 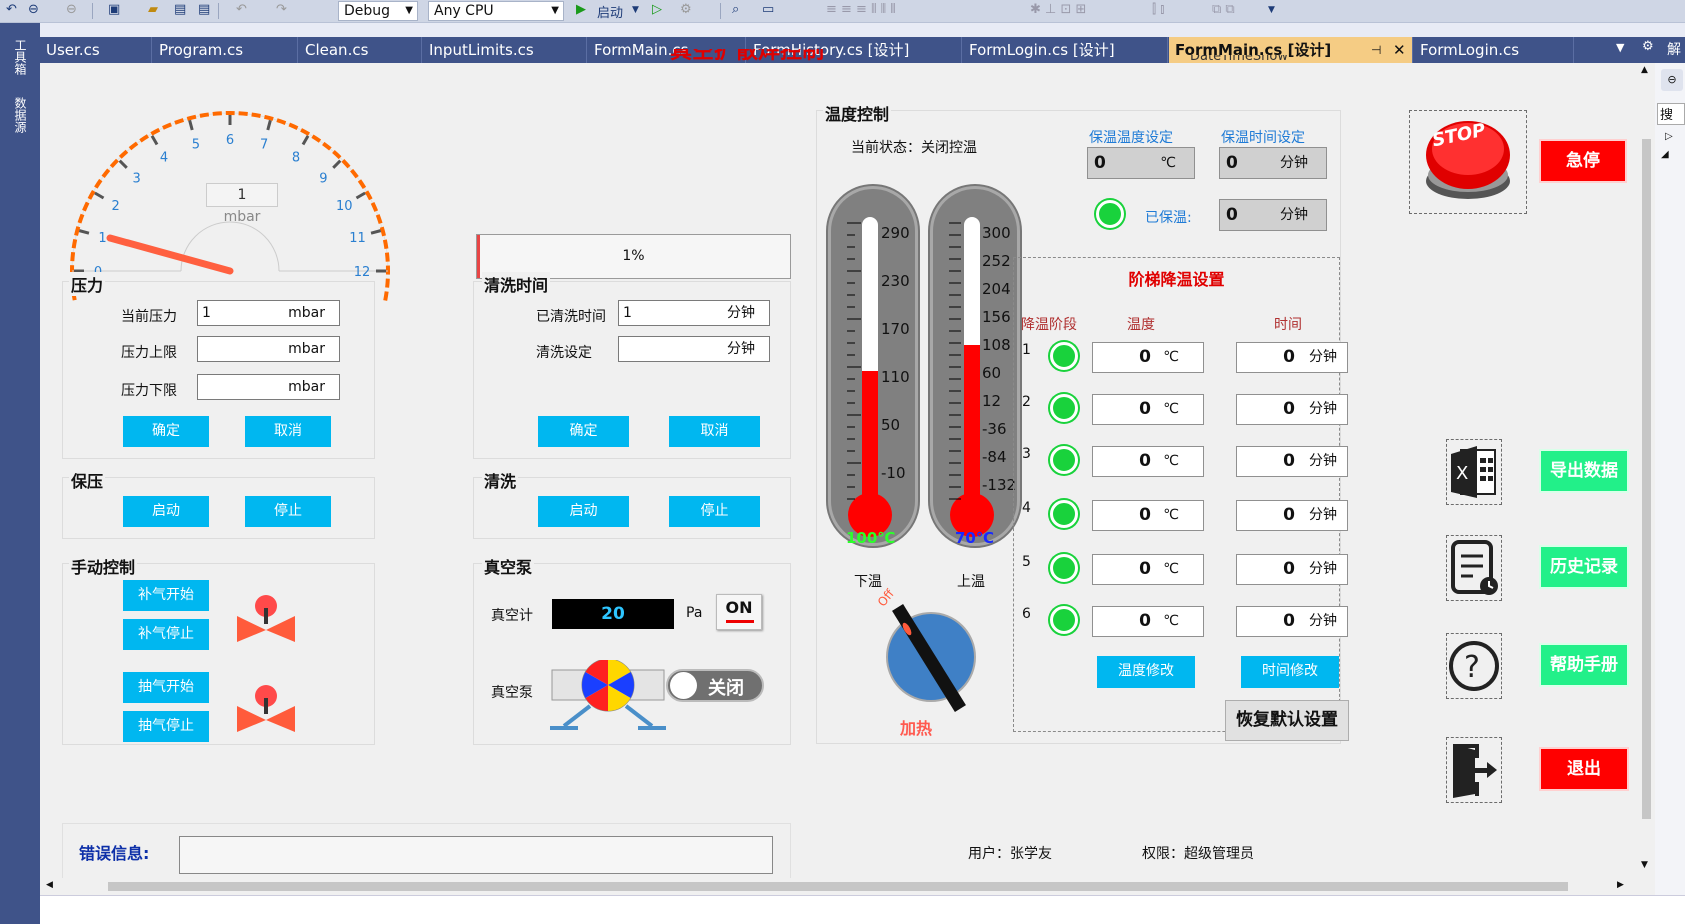 What do you see at coordinates (1058, 10) in the screenshot?
I see `size-icon: ✱ ⊥ ⊡ ⊞` at bounding box center [1058, 10].